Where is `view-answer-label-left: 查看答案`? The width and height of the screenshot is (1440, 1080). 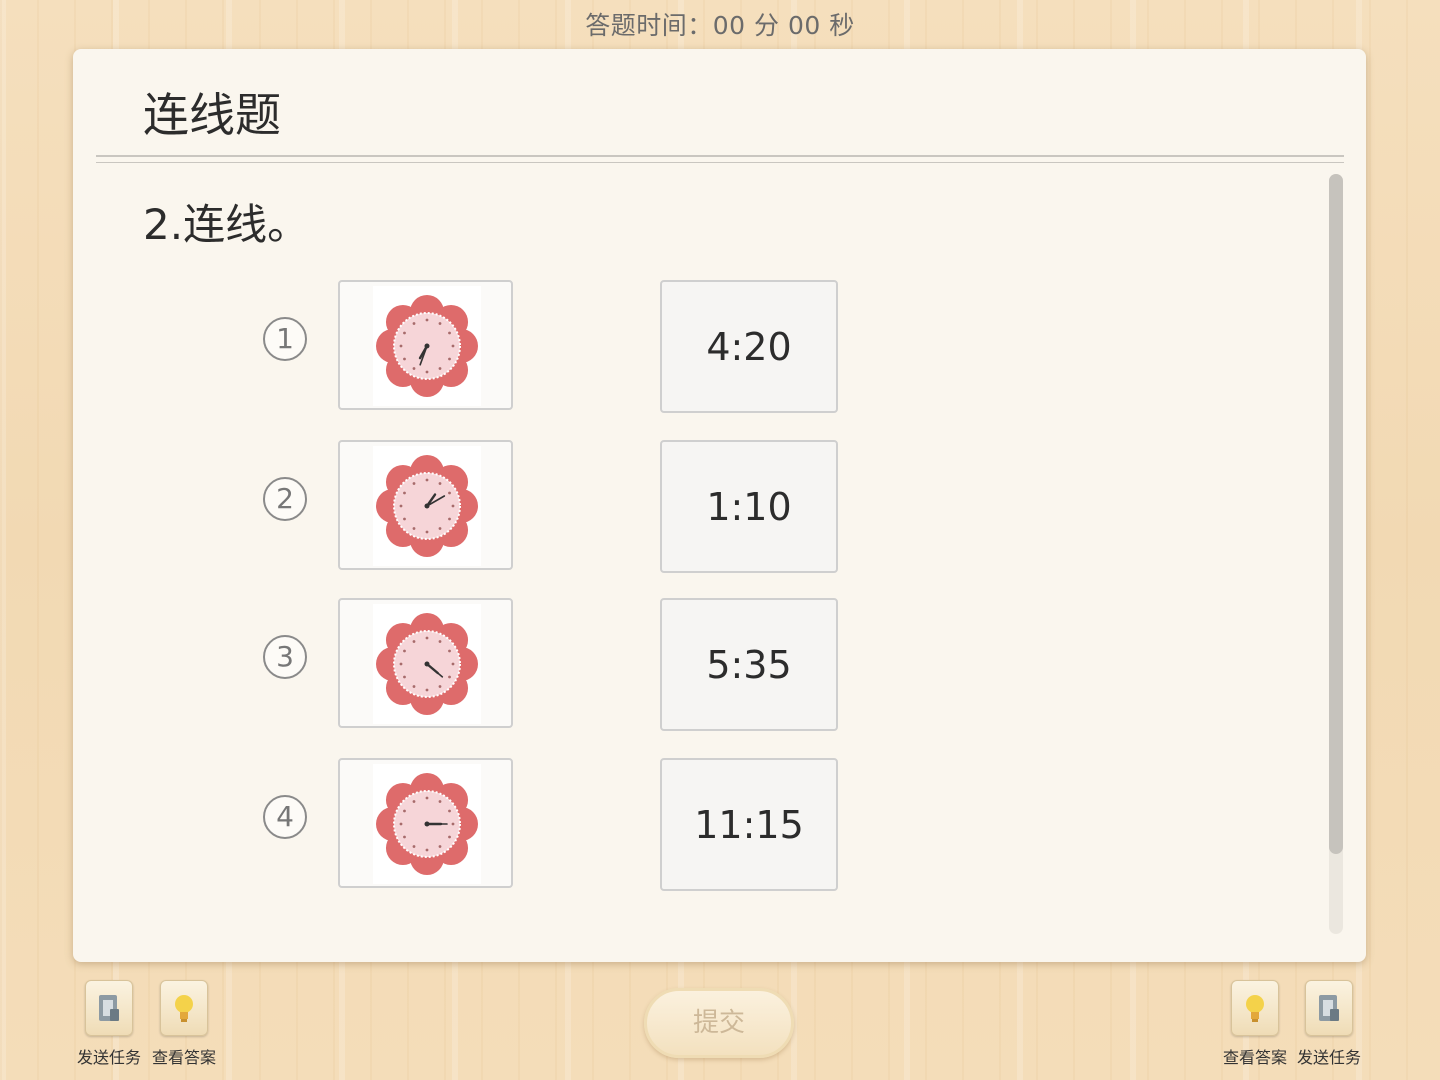 view-answer-label-left: 查看答案 is located at coordinates (183, 1057).